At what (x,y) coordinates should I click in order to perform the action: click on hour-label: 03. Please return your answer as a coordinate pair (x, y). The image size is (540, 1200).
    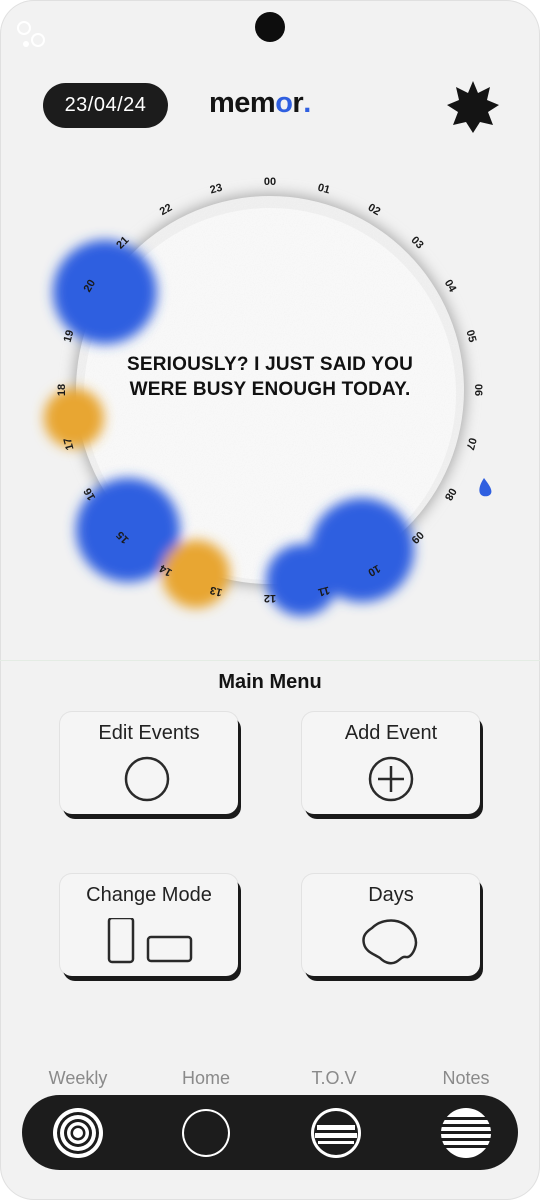
    Looking at the image, I should click on (417, 242).